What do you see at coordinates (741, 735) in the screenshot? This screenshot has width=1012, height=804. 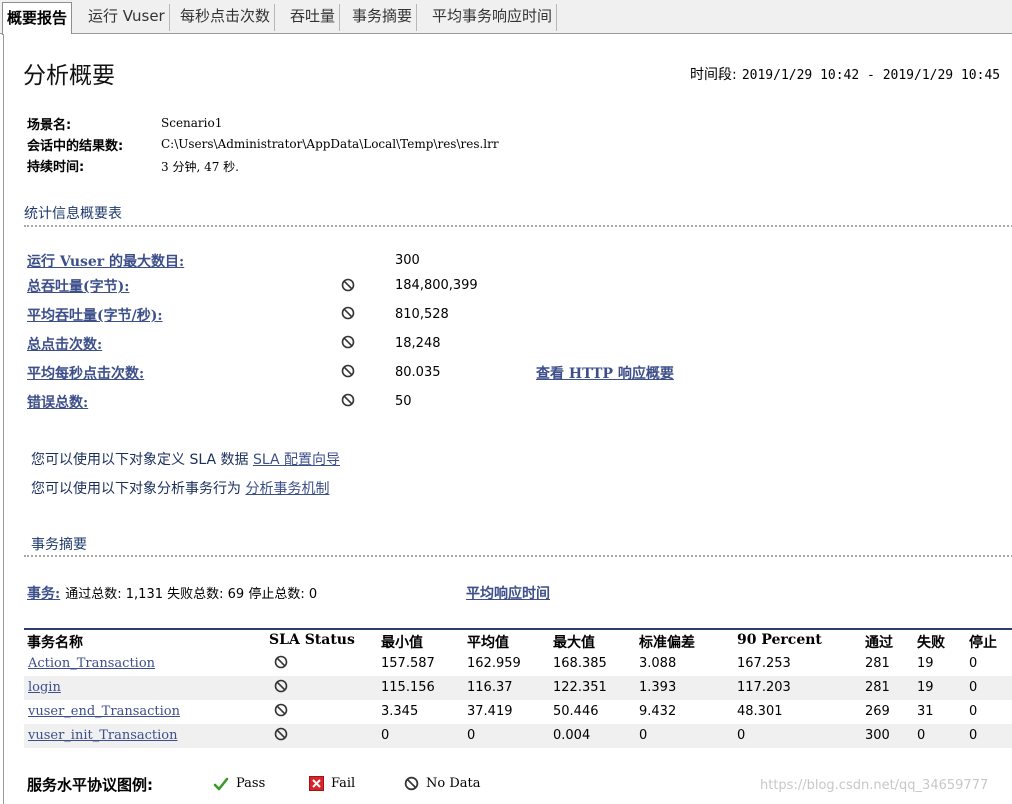 I see `cell-90-percent: 0` at bounding box center [741, 735].